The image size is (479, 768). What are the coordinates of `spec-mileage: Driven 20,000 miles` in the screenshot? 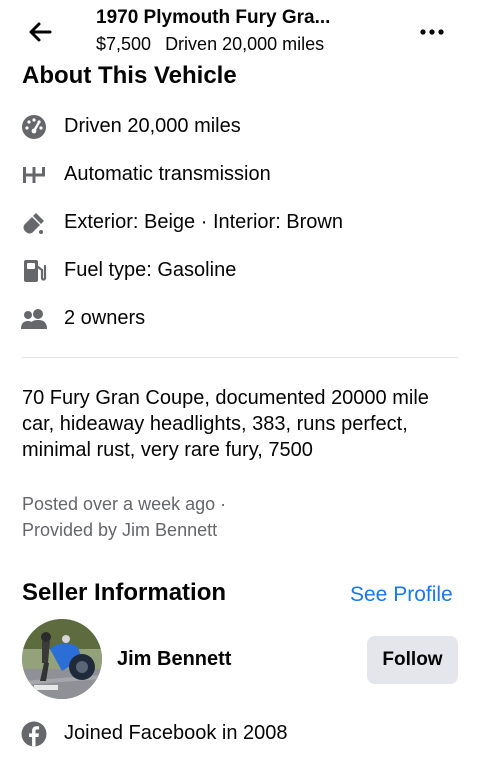 It's located at (239, 127).